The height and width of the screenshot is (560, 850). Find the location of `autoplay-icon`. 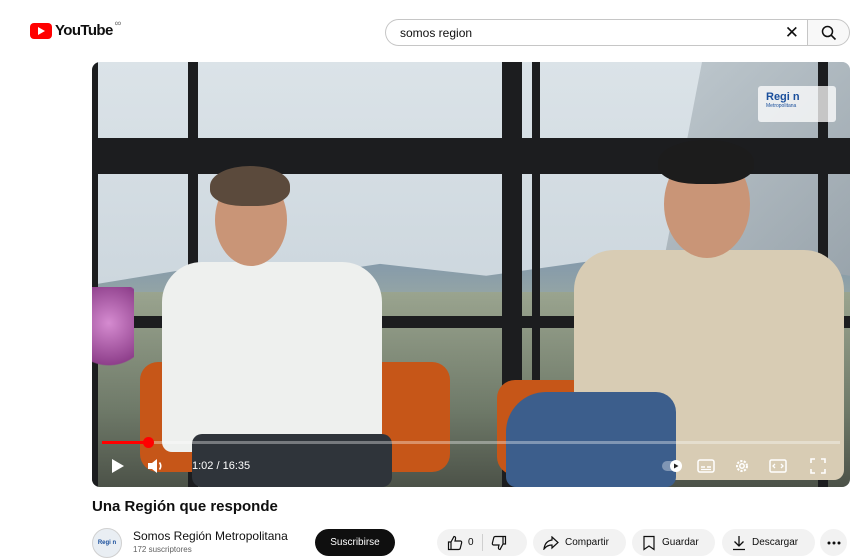

autoplay-icon is located at coordinates (672, 466).